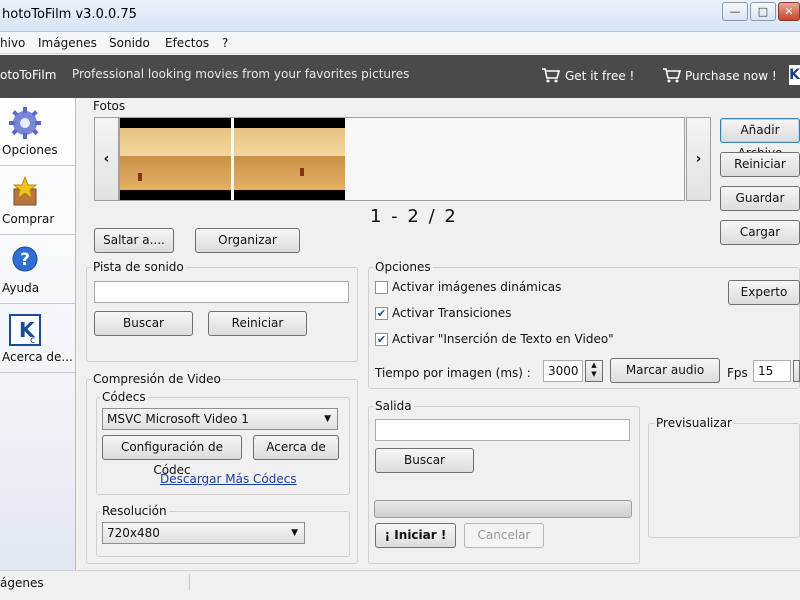  Describe the element at coordinates (25, 190) in the screenshot. I see `star-box-icon` at that location.